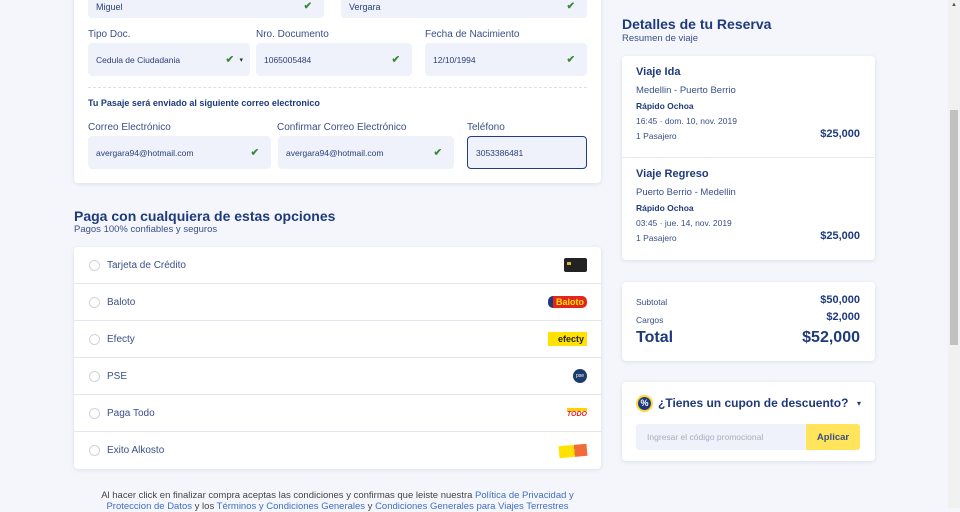 The image size is (960, 512). Describe the element at coordinates (146, 229) in the screenshot. I see `payment-subtitle: Pagos 100% confiables y seguros` at that location.